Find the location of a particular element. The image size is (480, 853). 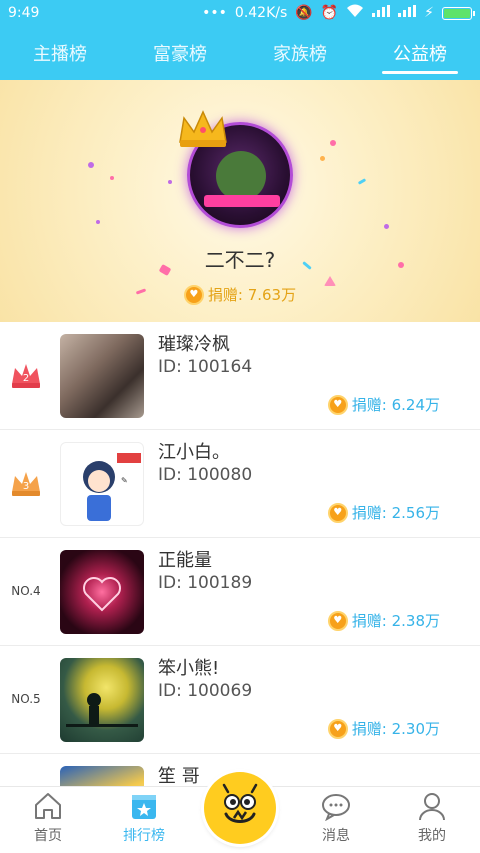

more-dots-icon: ••• is located at coordinates (214, 13).